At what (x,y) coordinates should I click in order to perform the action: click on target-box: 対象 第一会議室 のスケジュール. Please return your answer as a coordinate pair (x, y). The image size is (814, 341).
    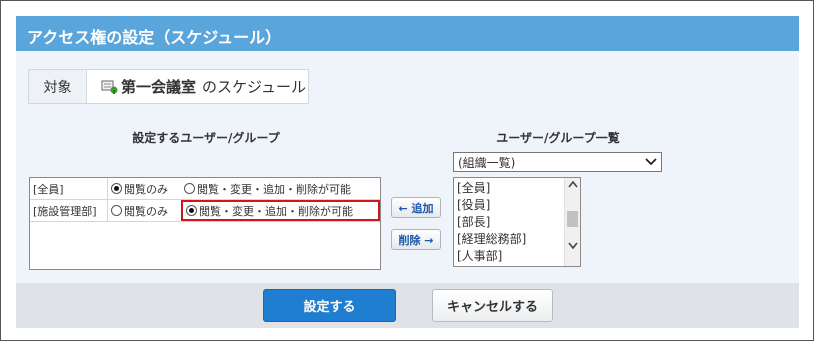
    Looking at the image, I should click on (168, 86).